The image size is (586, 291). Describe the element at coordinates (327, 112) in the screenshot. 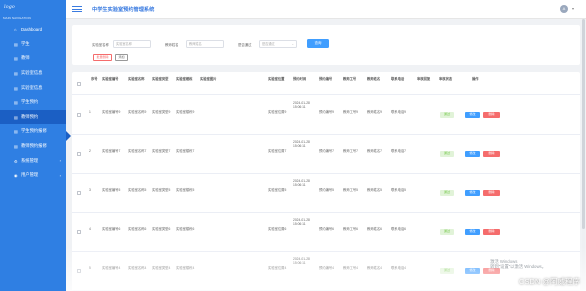

I see `table-cell-booking: 预约编号9` at that location.